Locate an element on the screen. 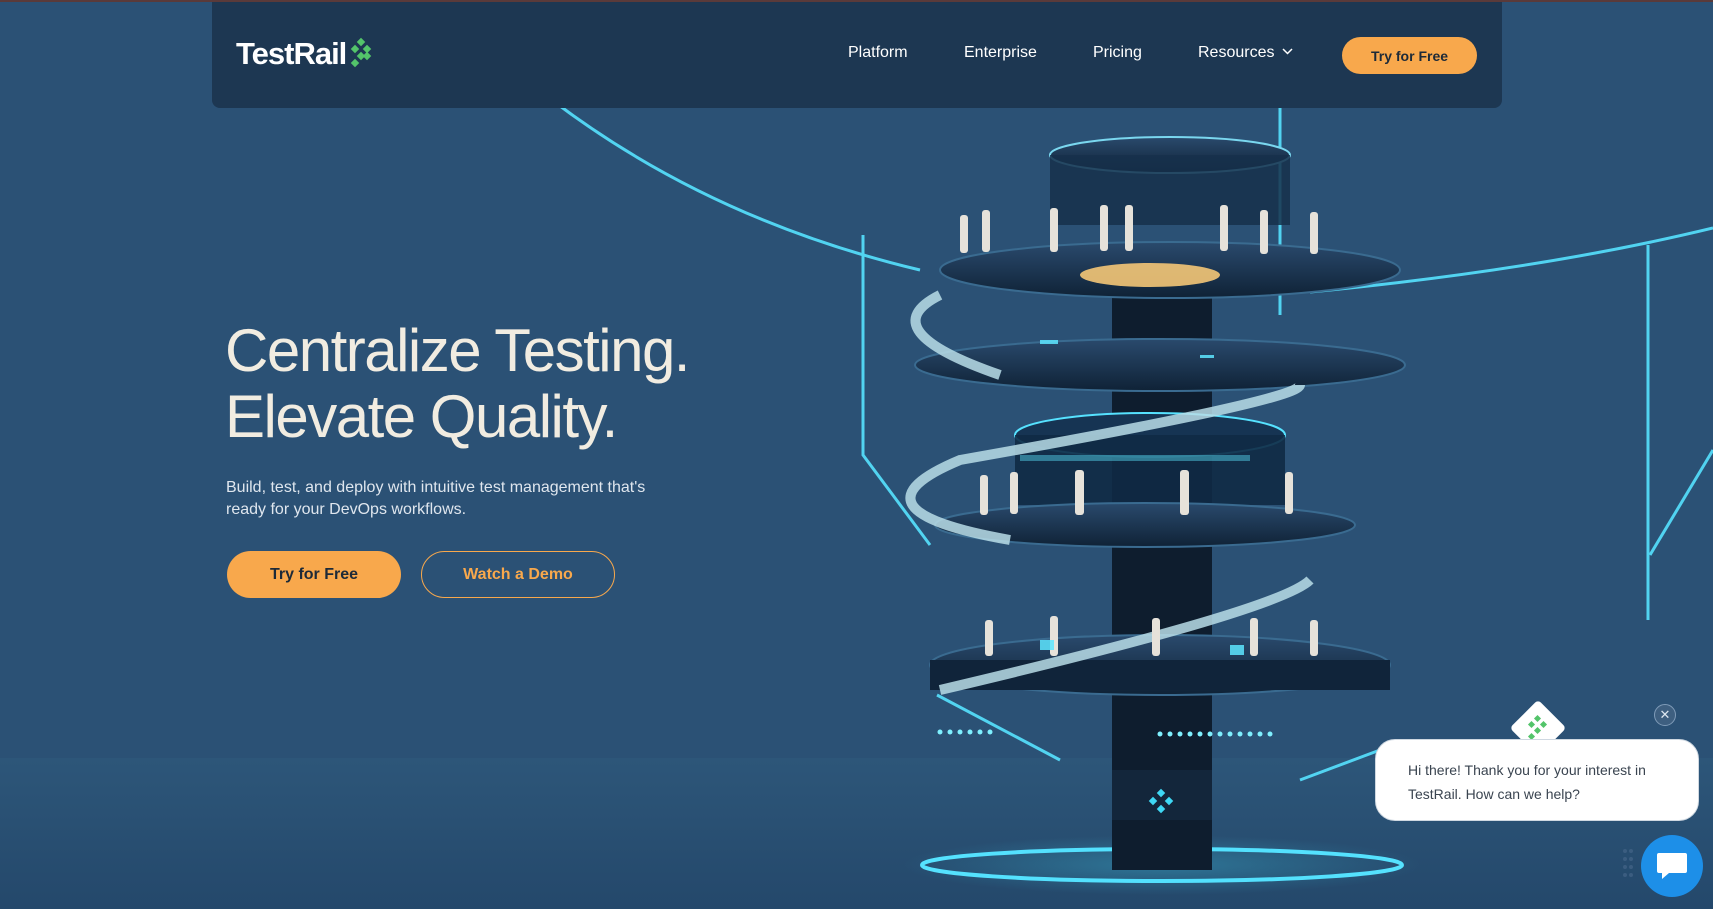 The width and height of the screenshot is (1713, 909). chat-close-icon: ✕ is located at coordinates (1665, 715).